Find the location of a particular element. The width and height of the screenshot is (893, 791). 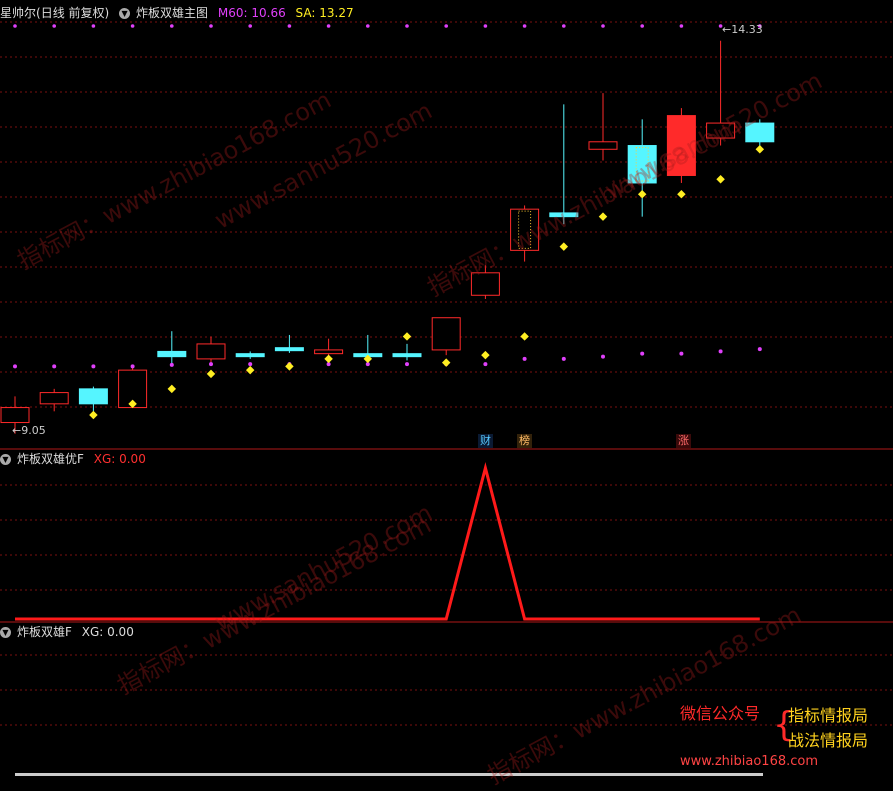

low-price-marker: ←9.05 is located at coordinates (29, 430).